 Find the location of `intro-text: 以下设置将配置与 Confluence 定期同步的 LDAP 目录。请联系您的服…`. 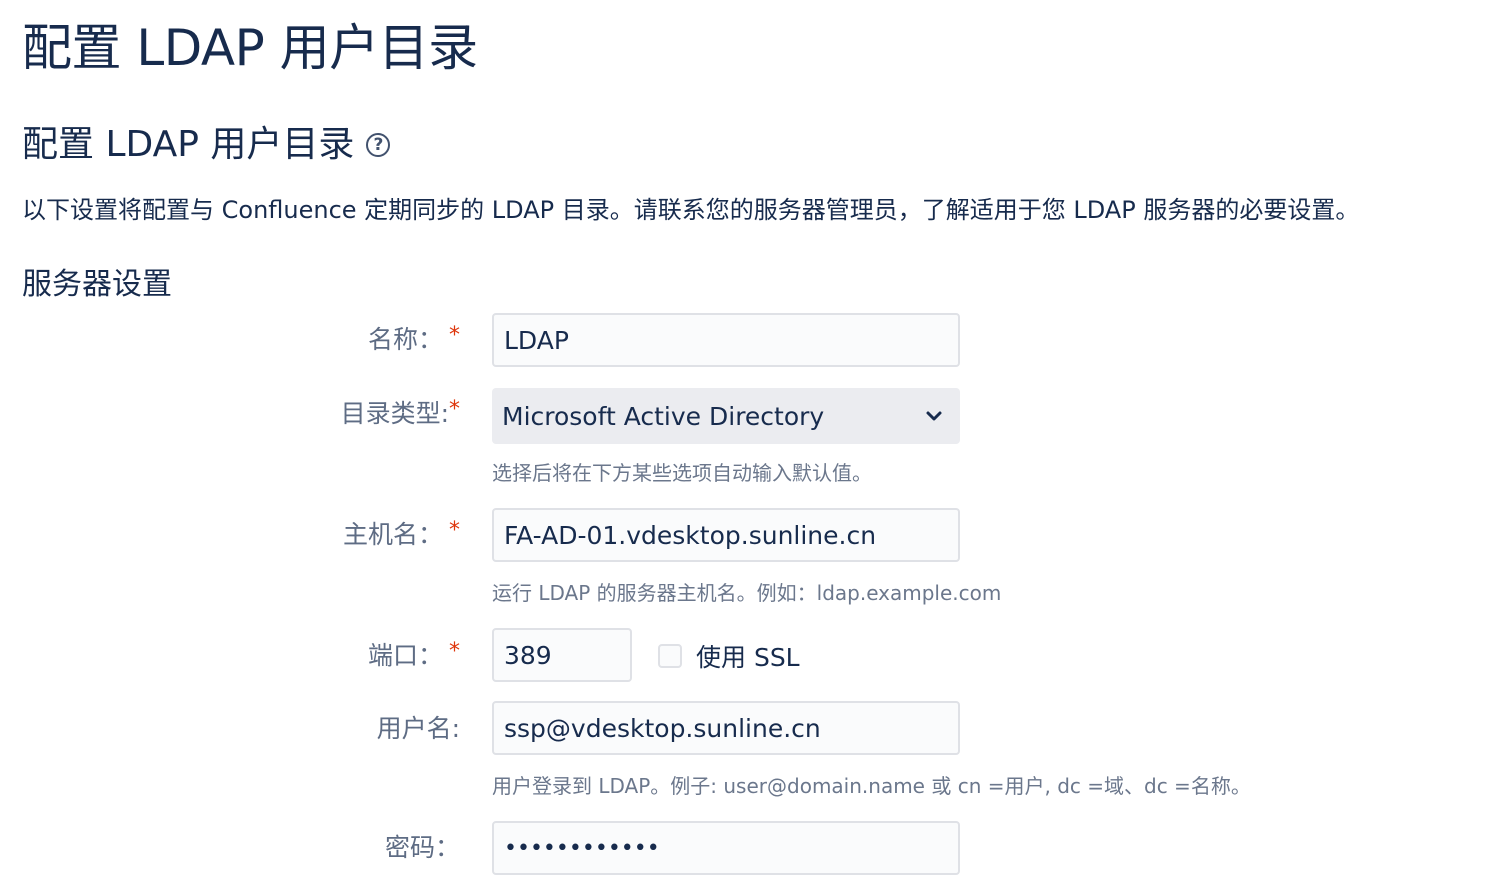

intro-text: 以下设置将配置与 Confluence 定期同步的 LDAP 目录。请联系您的服… is located at coordinates (691, 210).